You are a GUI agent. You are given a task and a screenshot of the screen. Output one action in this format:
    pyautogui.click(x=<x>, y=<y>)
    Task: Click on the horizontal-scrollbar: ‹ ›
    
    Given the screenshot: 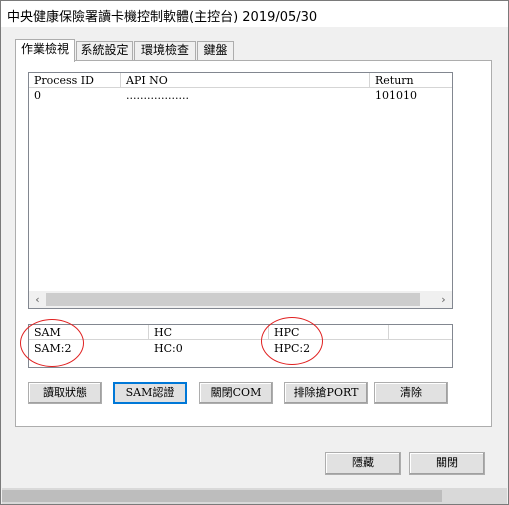 What is the action you would take?
    pyautogui.click(x=240, y=299)
    